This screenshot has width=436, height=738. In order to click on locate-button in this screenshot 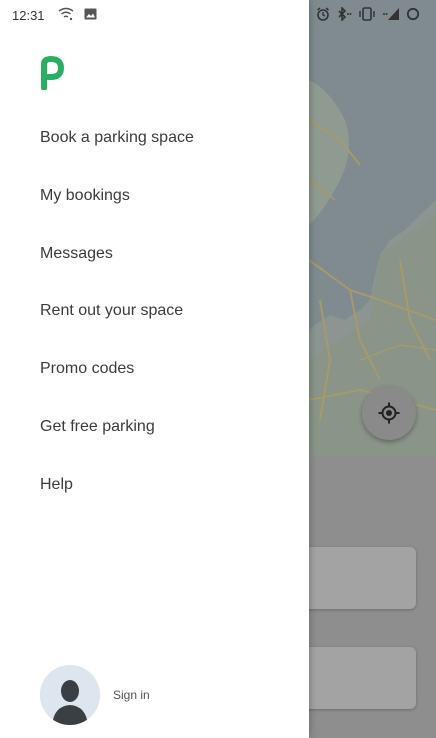, I will do `click(389, 413)`.